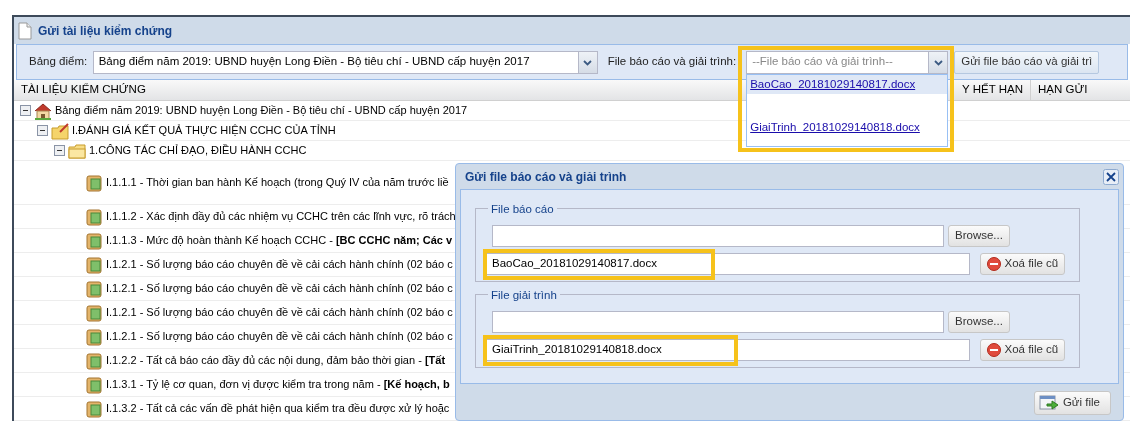 The height and width of the screenshot is (423, 1130). What do you see at coordinates (847, 84) in the screenshot?
I see `file-option: BaoCao_20181029140817.docx` at bounding box center [847, 84].